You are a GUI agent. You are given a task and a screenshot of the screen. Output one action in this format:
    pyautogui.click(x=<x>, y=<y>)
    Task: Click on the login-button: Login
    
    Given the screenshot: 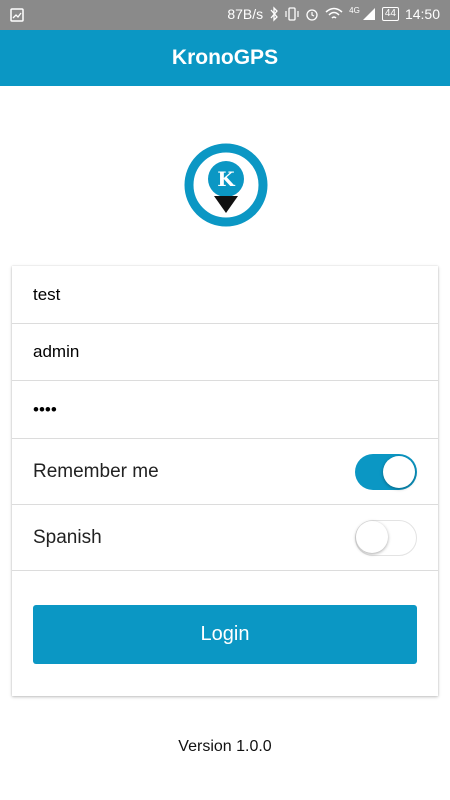 What is the action you would take?
    pyautogui.click(x=225, y=634)
    